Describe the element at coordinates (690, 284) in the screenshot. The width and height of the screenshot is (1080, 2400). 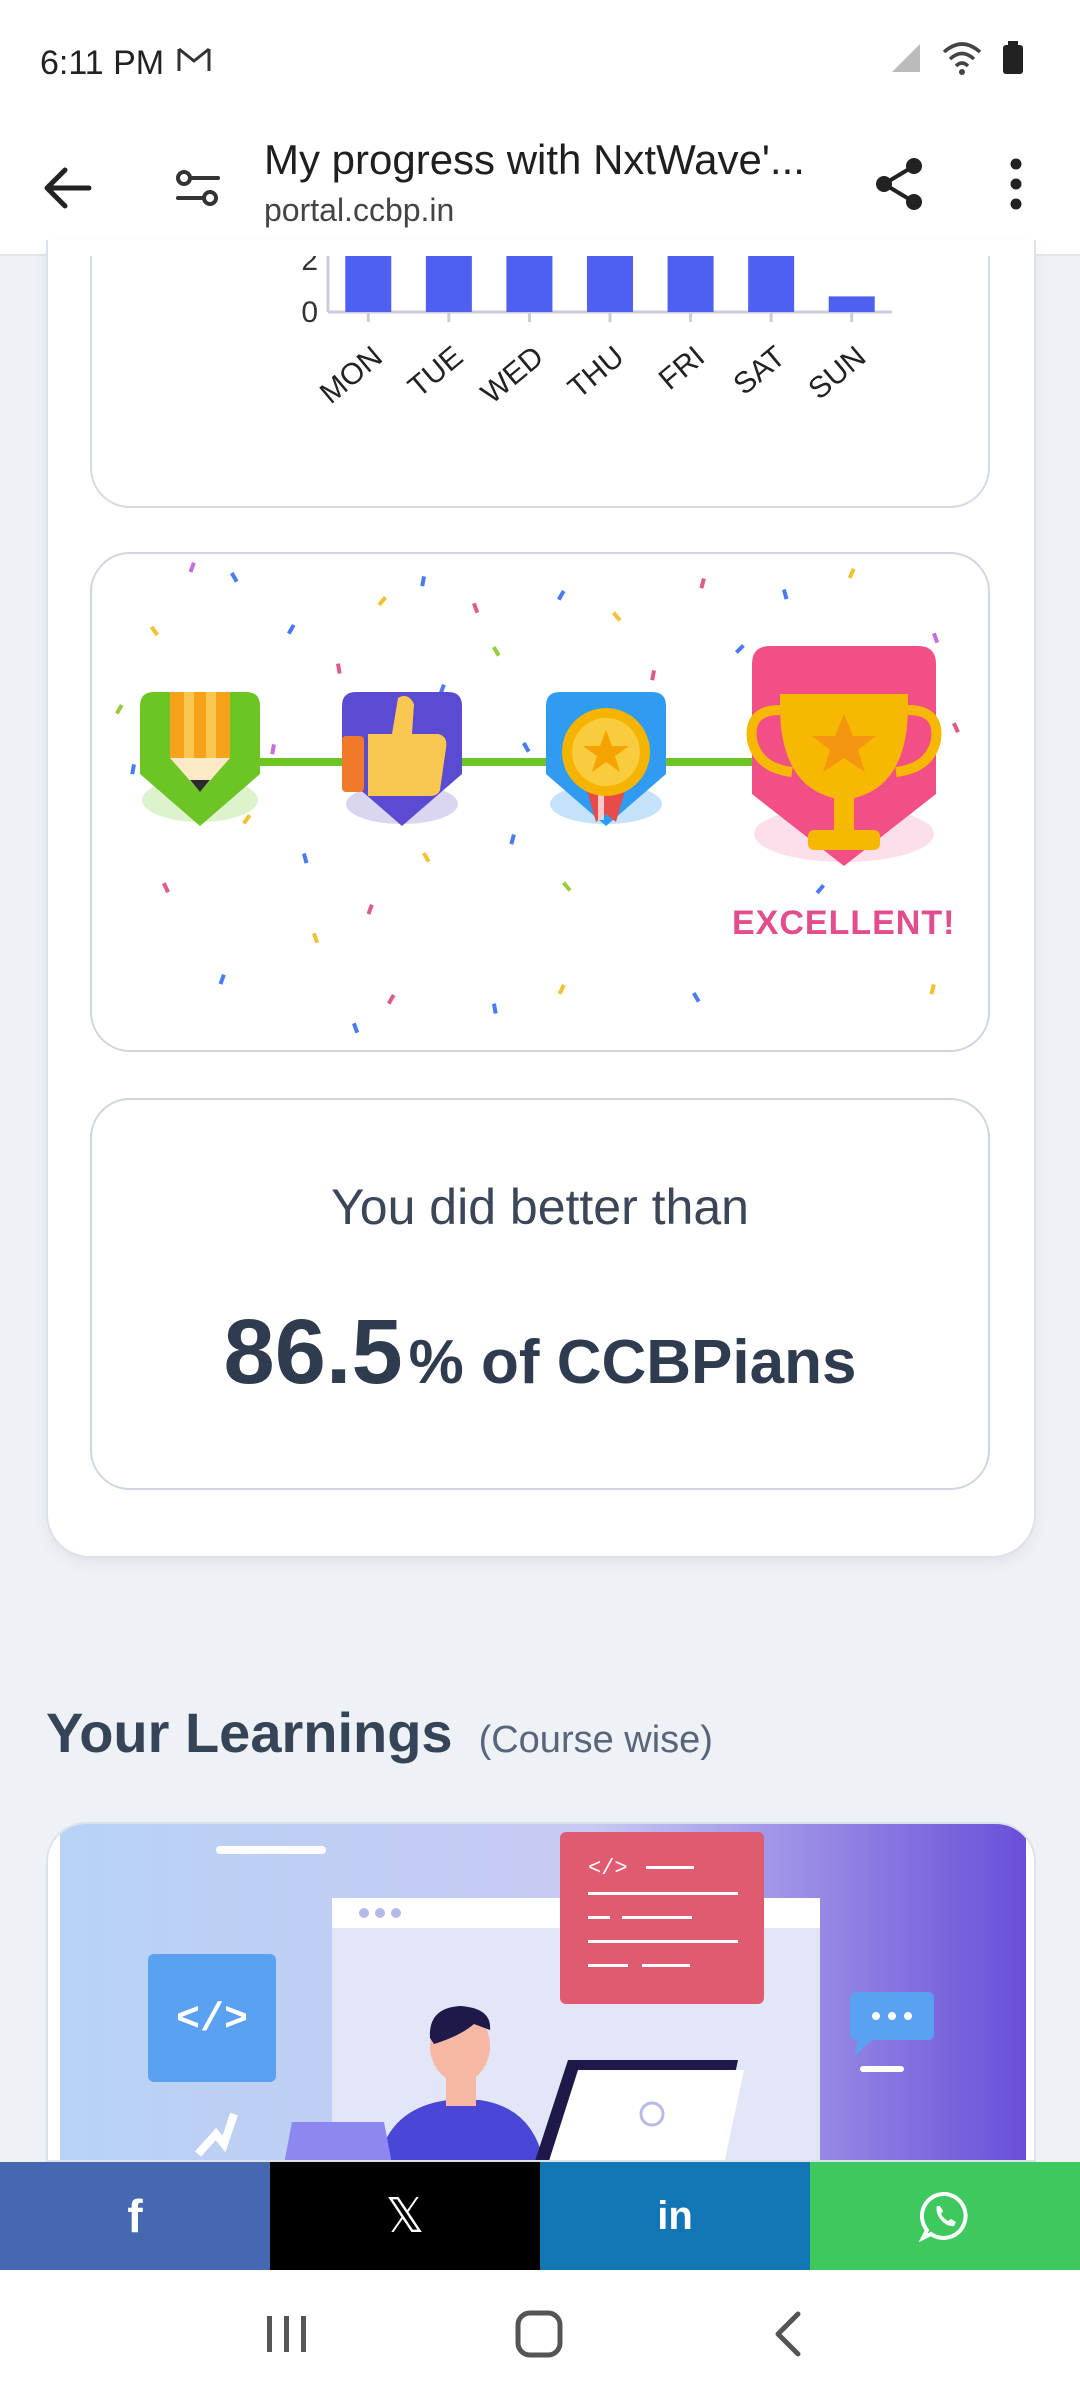
I see `bar-fri` at that location.